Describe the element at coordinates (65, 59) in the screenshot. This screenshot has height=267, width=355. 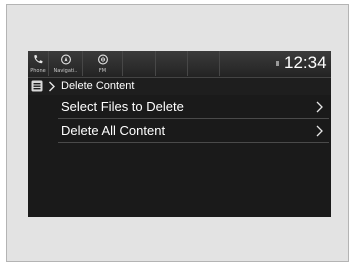
I see `compass-icon` at that location.